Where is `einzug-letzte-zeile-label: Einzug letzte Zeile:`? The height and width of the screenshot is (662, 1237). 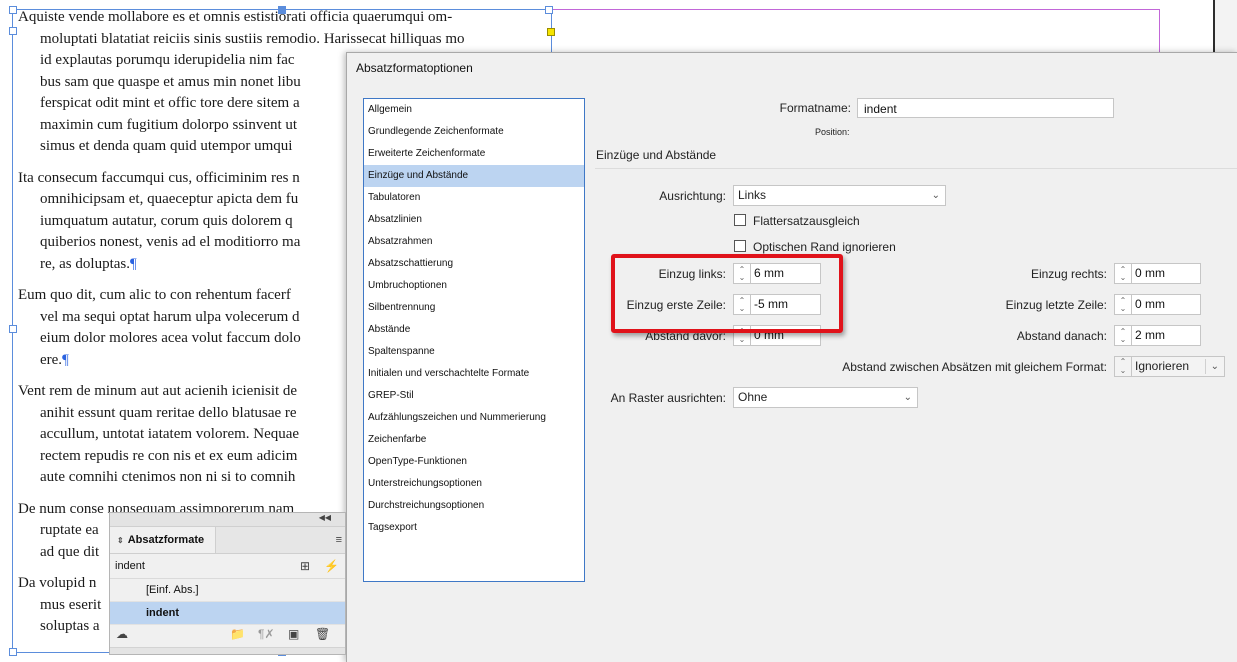
einzug-letzte-zeile-label: Einzug letzte Zeile: is located at coordinates (1056, 305).